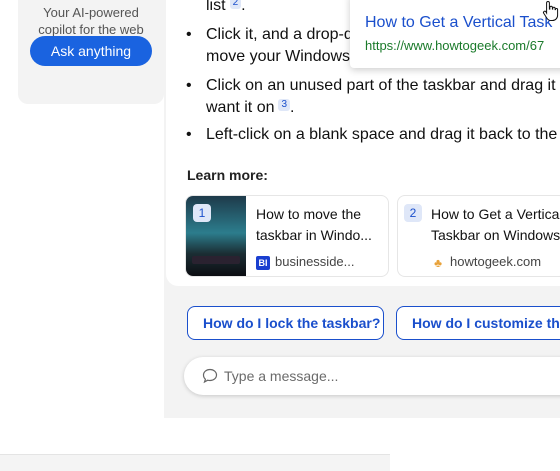  I want to click on suggestion-chip: How do I customize the, so click(478, 323).